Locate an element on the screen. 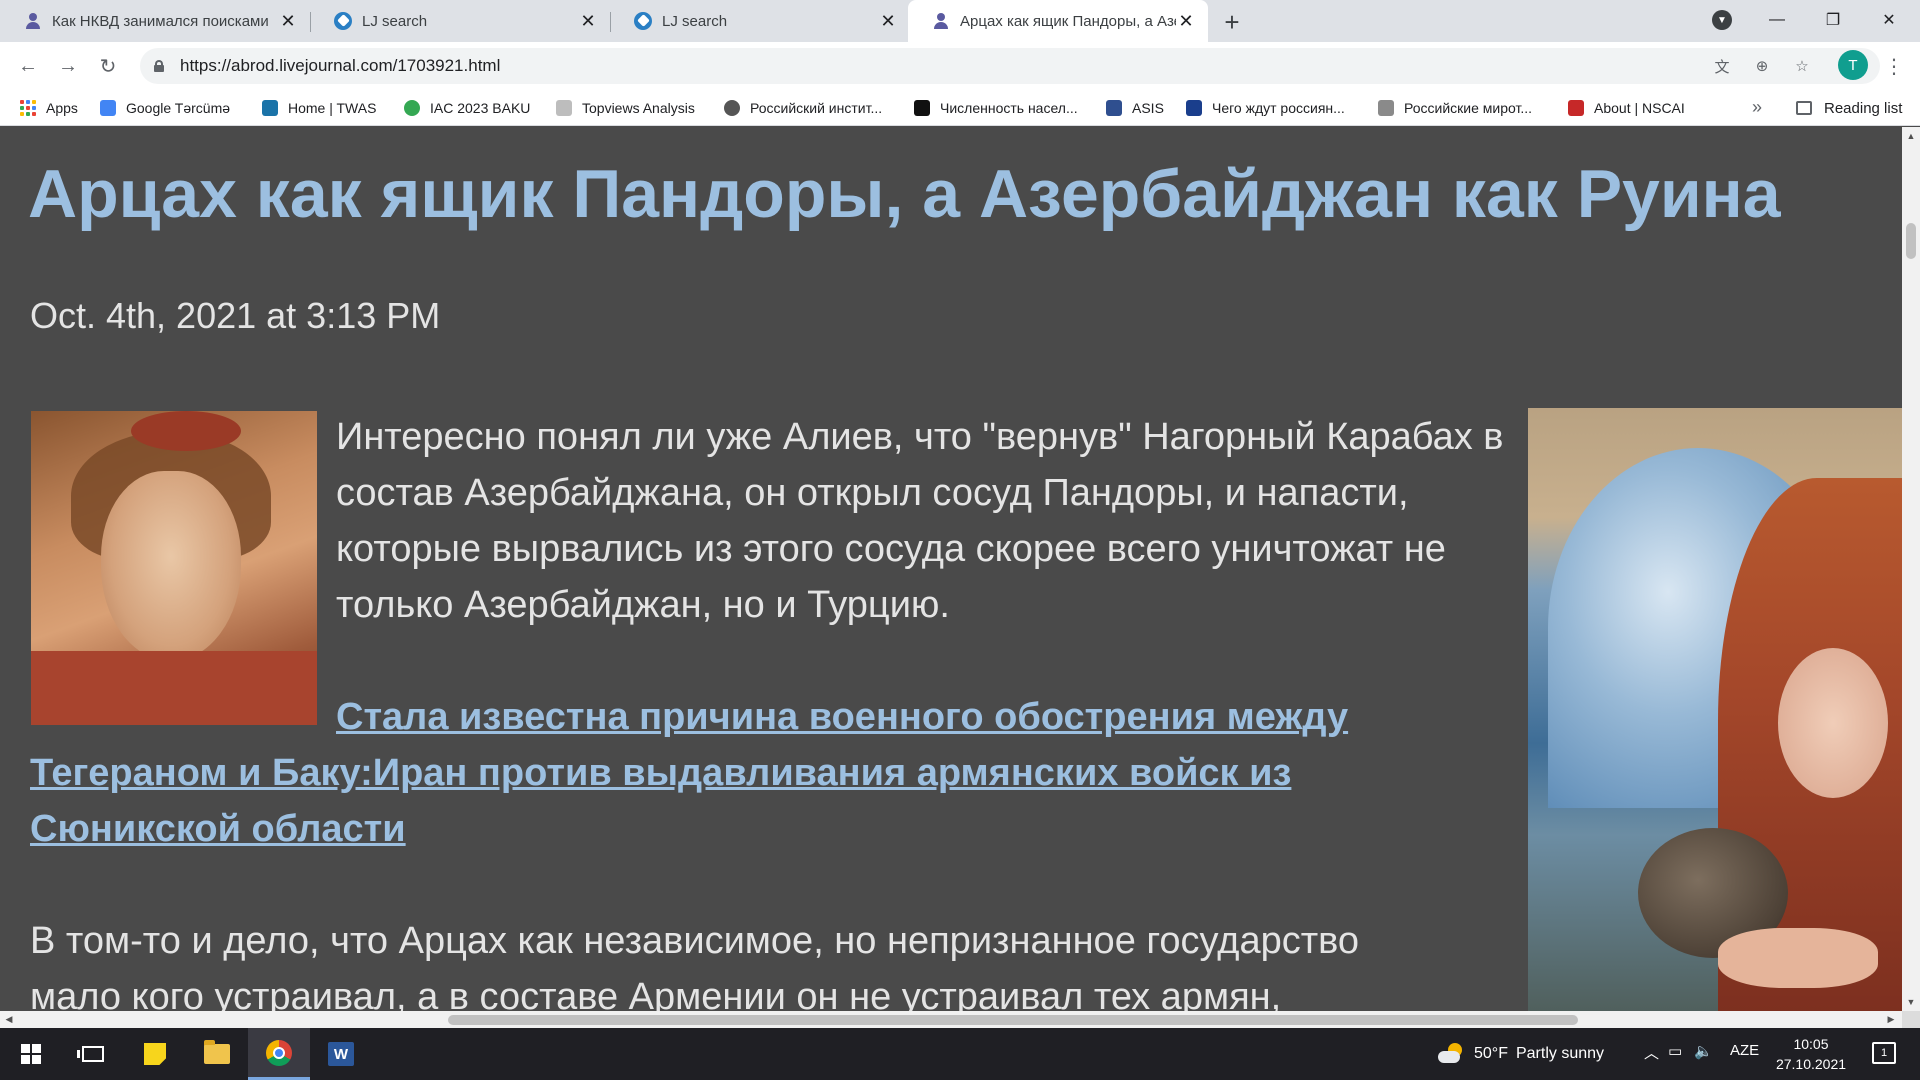  portrait-robe is located at coordinates (174, 688).